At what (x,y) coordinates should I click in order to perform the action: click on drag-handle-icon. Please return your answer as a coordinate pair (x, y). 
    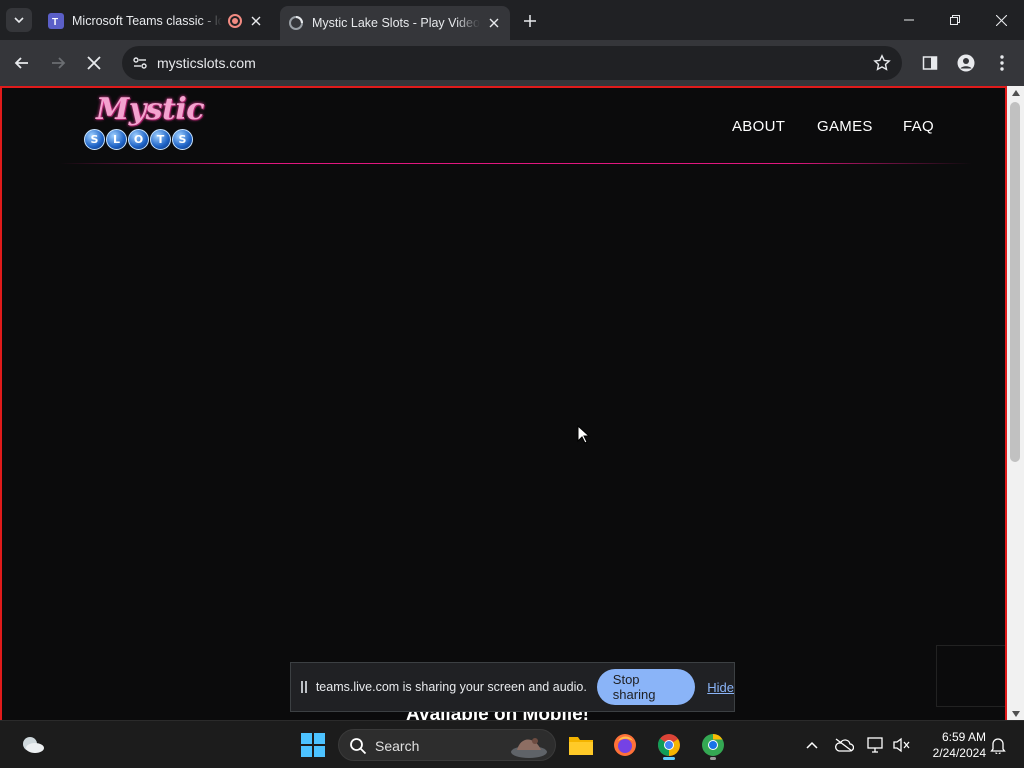
    Looking at the image, I should click on (304, 687).